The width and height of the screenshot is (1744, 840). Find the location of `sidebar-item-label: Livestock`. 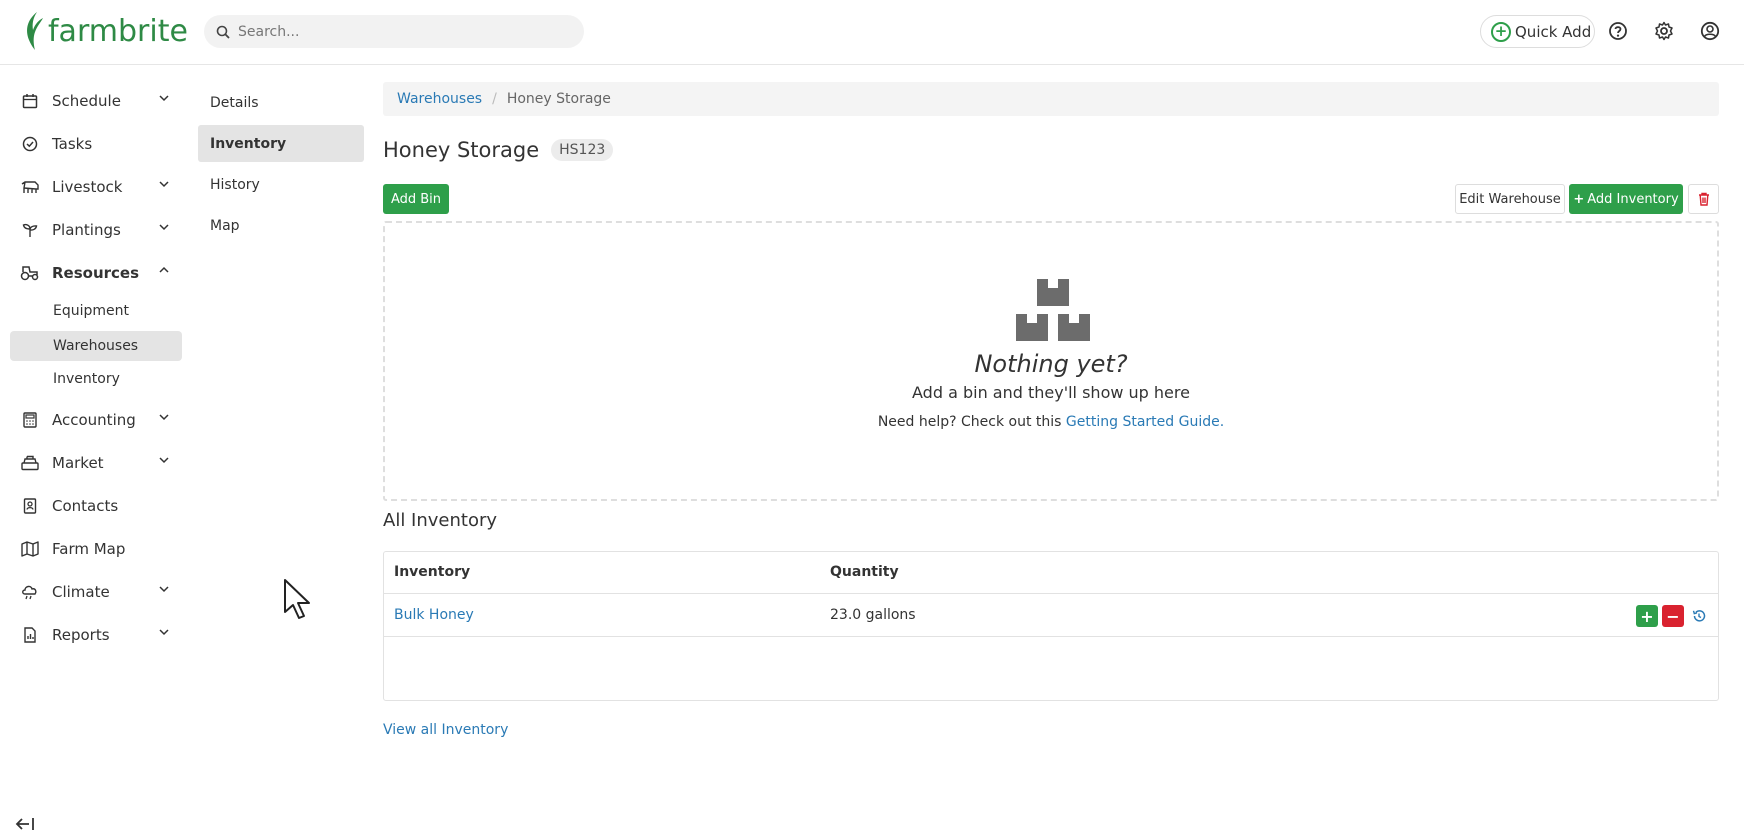

sidebar-item-label: Livestock is located at coordinates (87, 187).